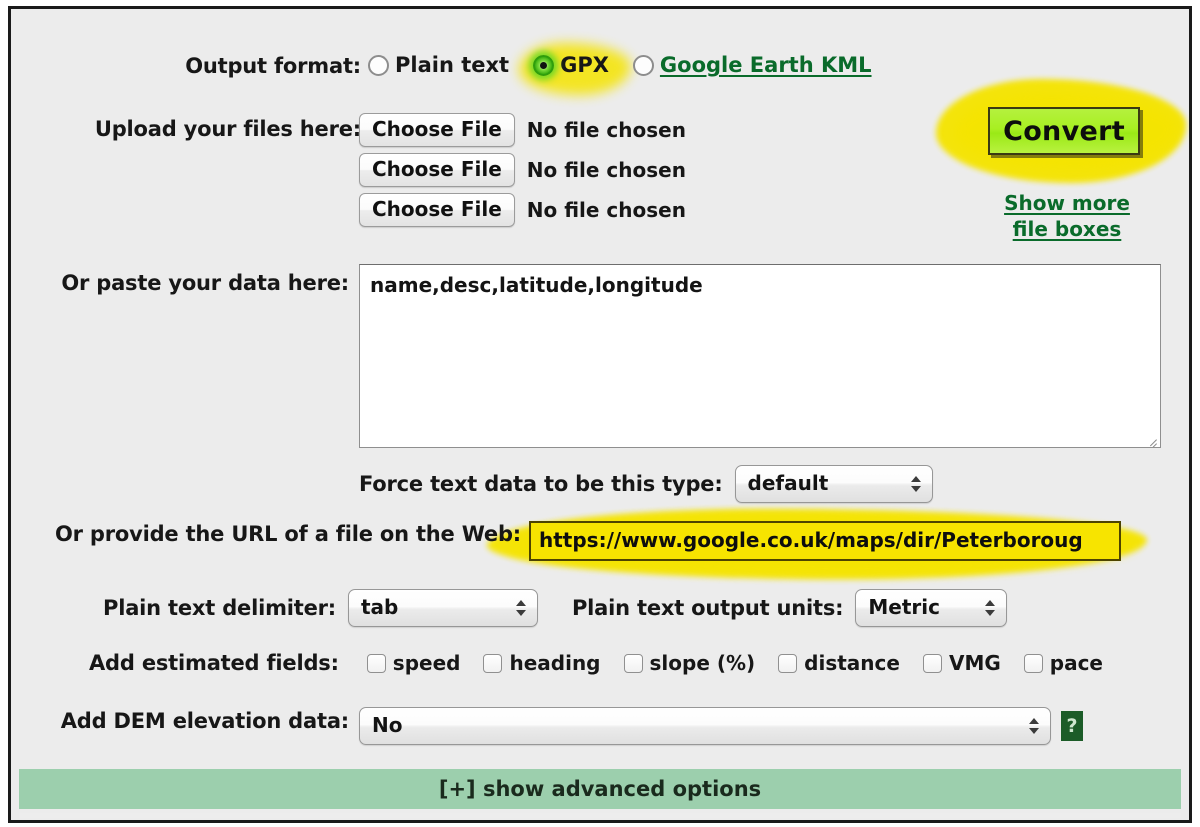  What do you see at coordinates (904, 607) in the screenshot?
I see `output-units-value: Metric` at bounding box center [904, 607].